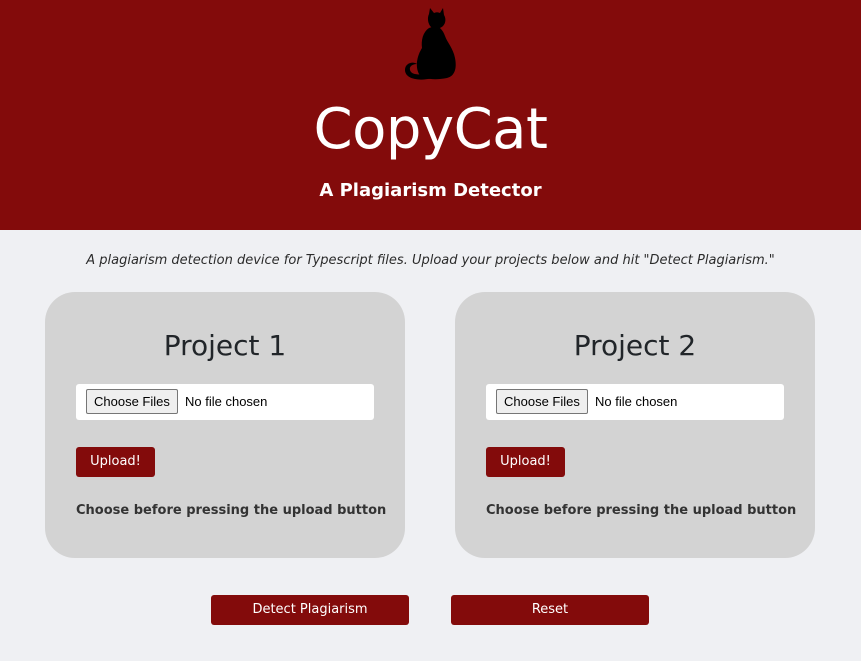  I want to click on project-1-file-input: Choose Files No file chosen, so click(225, 402).